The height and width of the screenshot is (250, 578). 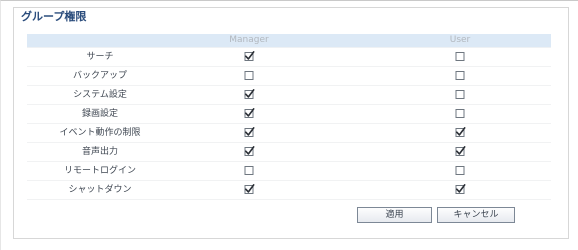 What do you see at coordinates (99, 76) in the screenshot?
I see `permission-label: バックアップ` at bounding box center [99, 76].